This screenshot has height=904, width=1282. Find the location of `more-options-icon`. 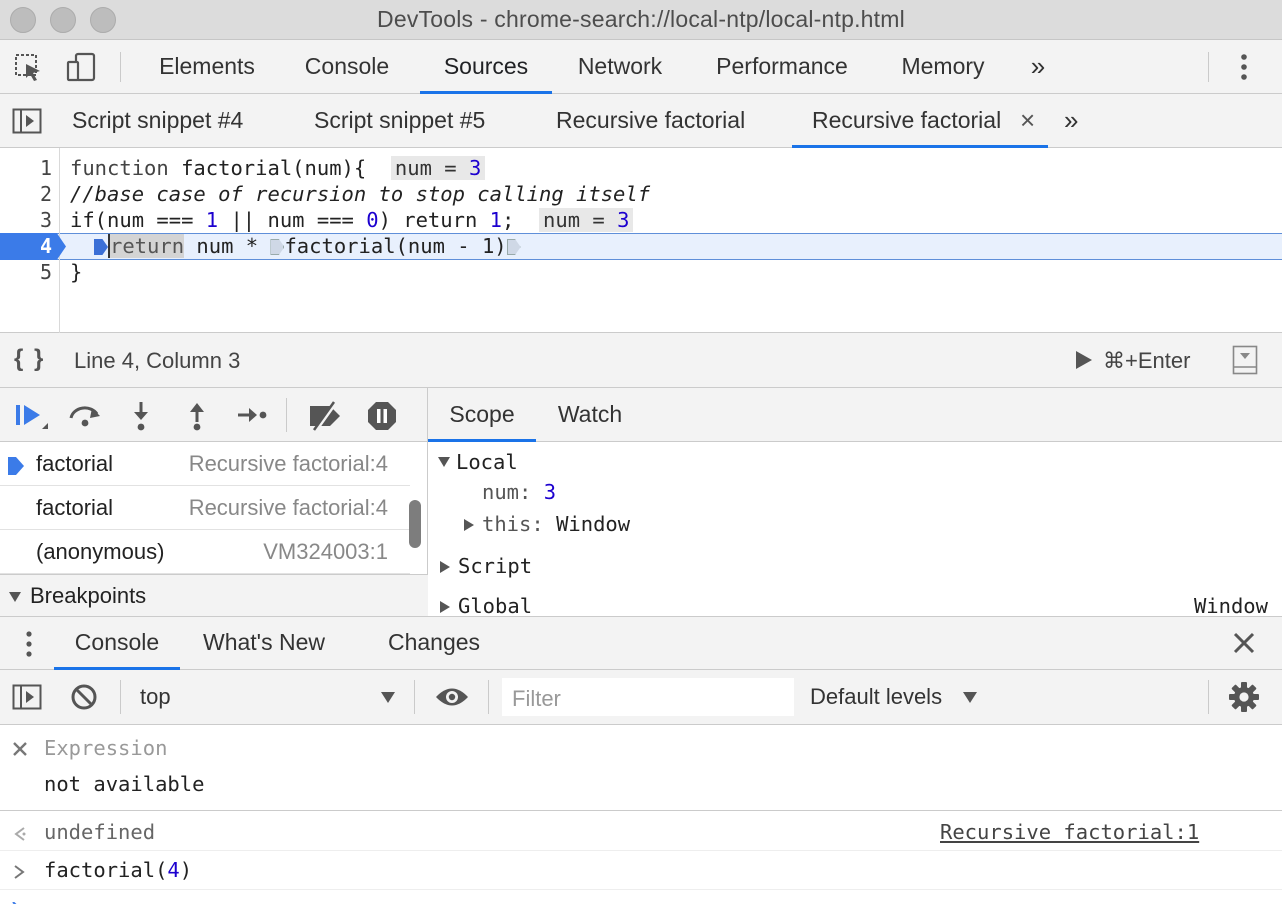

more-options-icon is located at coordinates (1244, 69).